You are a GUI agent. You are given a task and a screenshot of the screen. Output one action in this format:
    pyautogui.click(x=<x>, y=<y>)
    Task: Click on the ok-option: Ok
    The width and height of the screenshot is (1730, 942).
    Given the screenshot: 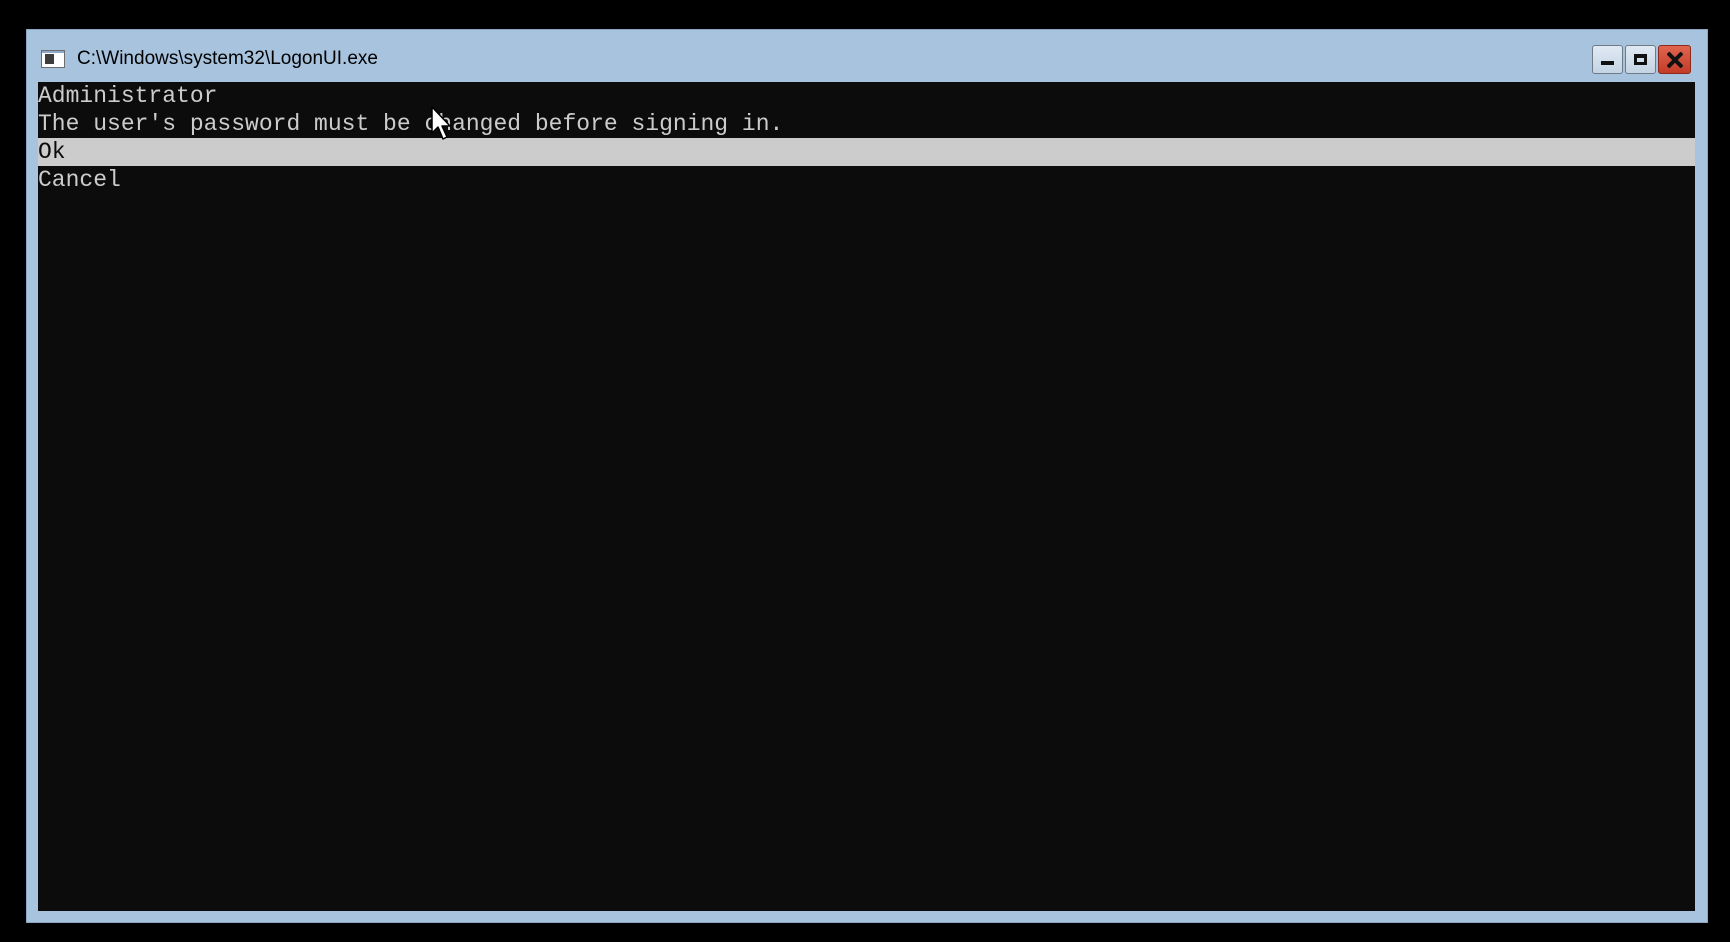 What is the action you would take?
    pyautogui.click(x=866, y=152)
    